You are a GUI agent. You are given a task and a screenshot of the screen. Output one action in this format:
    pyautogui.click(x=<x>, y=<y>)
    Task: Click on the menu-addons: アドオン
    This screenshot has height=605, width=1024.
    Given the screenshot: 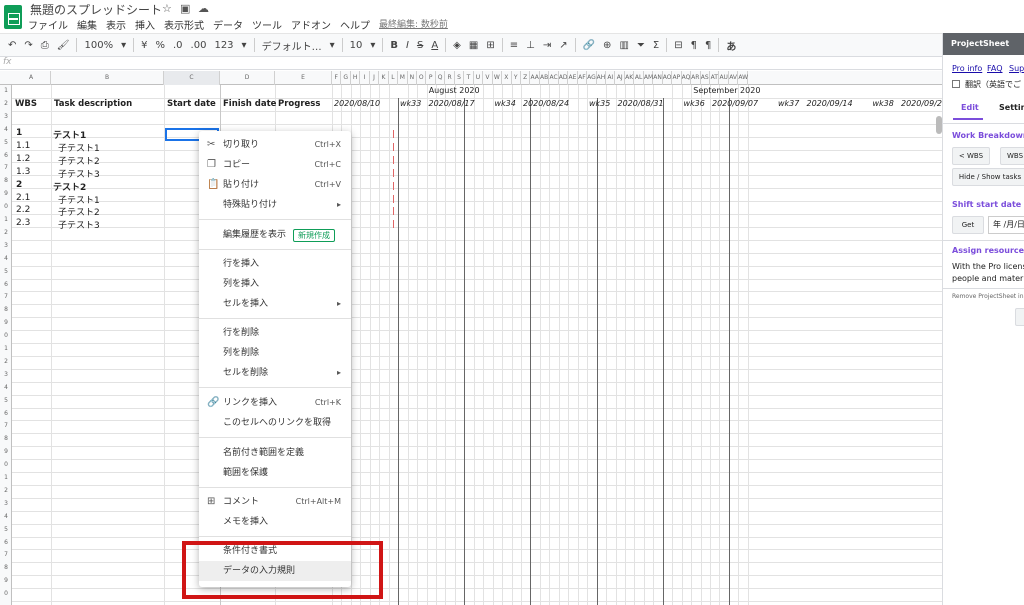 What is the action you would take?
    pyautogui.click(x=311, y=24)
    